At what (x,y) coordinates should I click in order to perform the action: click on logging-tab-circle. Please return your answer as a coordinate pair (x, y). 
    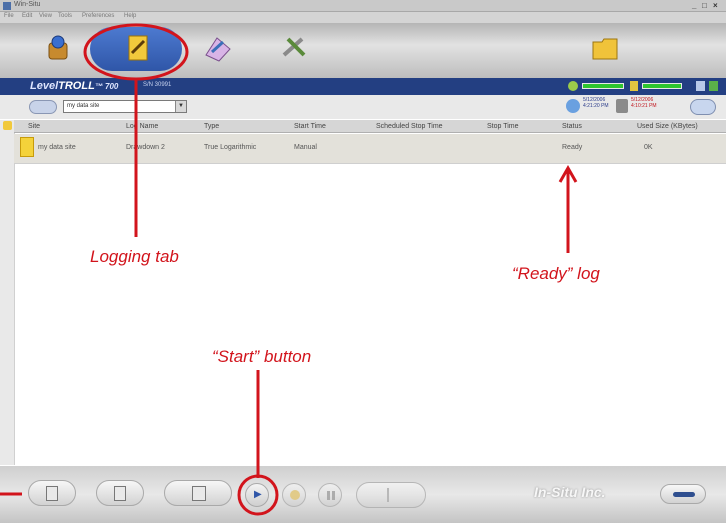
    Looking at the image, I should click on (136, 52).